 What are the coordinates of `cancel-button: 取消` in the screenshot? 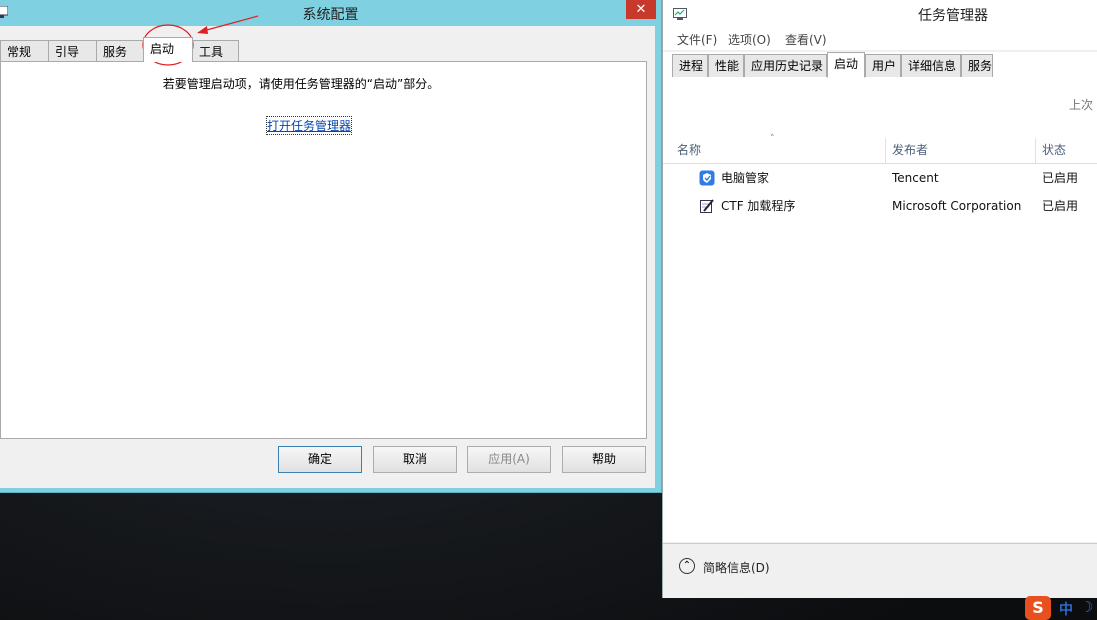 It's located at (415, 459).